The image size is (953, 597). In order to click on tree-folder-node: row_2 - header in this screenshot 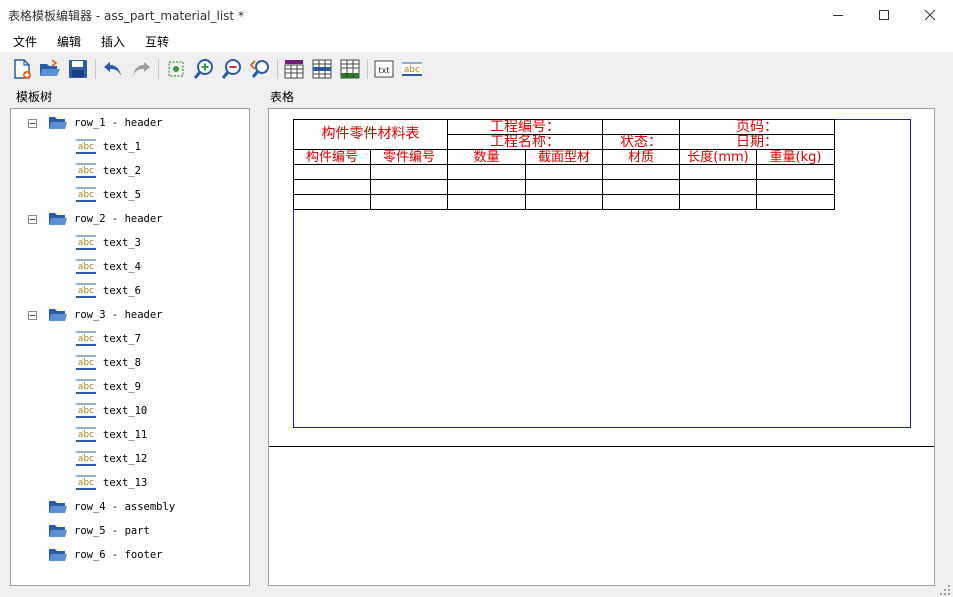, I will do `click(105, 219)`.